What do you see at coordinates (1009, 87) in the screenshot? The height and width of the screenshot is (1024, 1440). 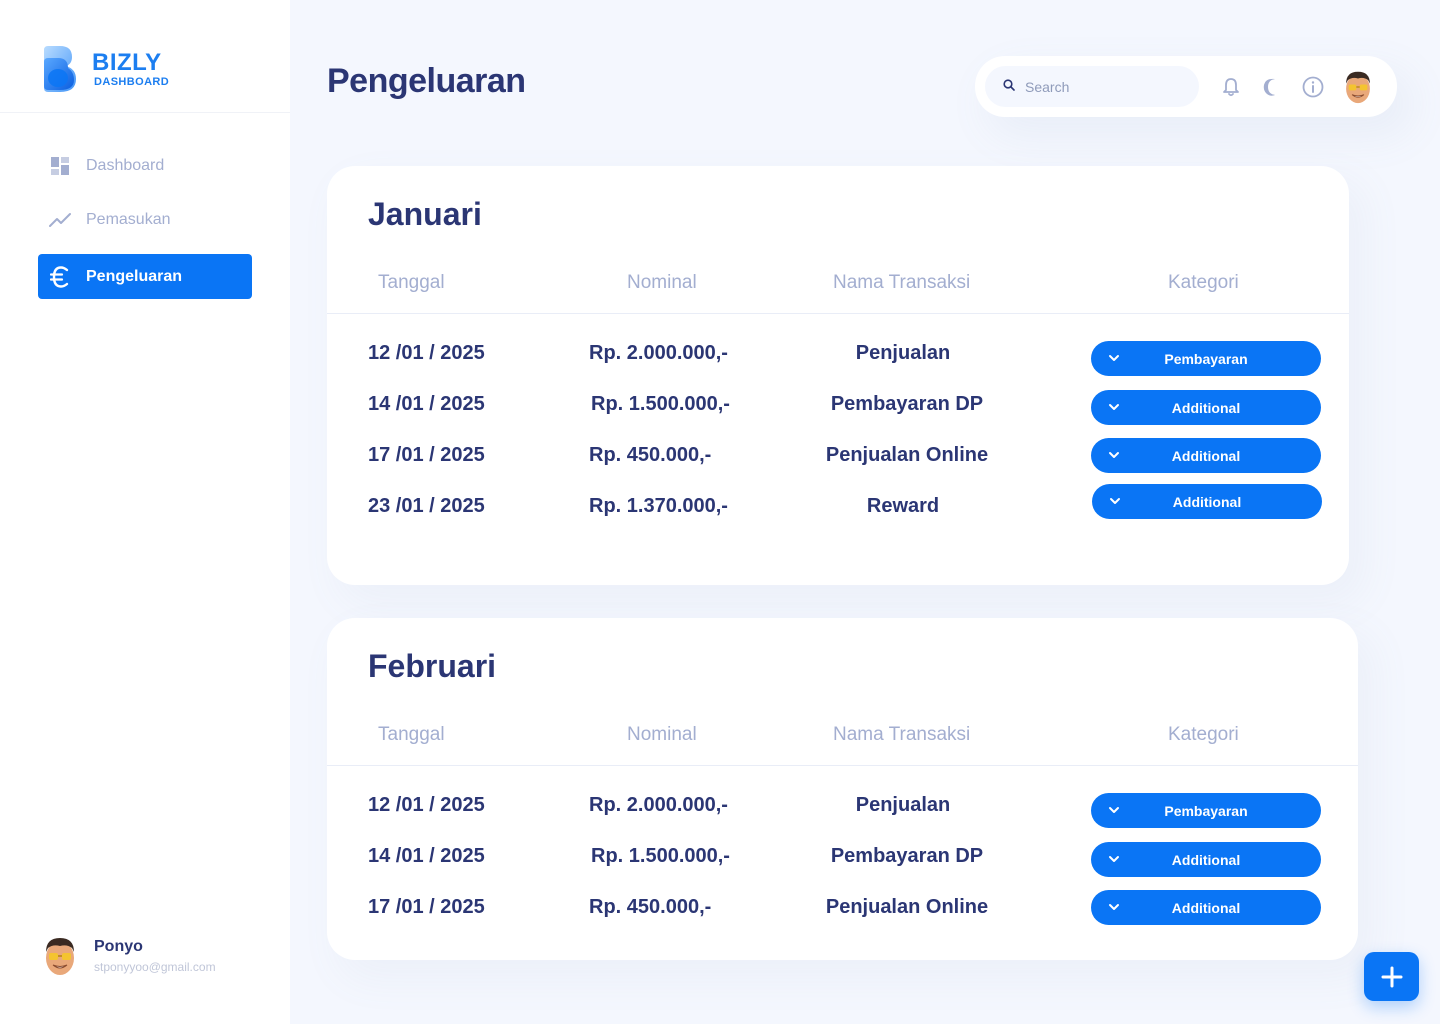 I see `search-icon` at bounding box center [1009, 87].